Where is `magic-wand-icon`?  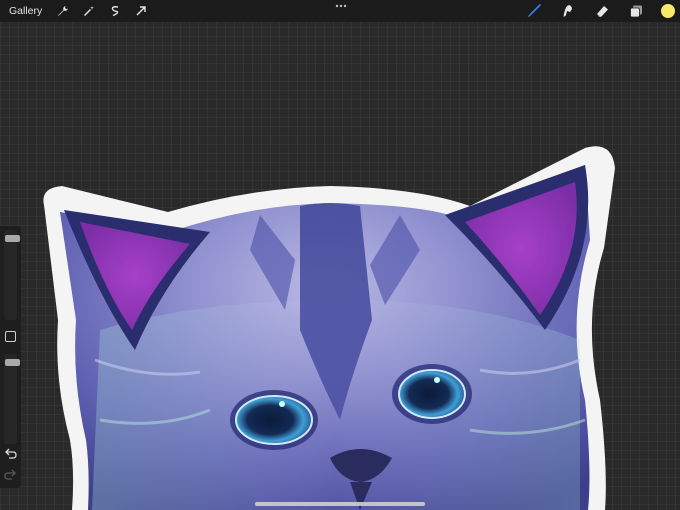
magic-wand-icon is located at coordinates (89, 11).